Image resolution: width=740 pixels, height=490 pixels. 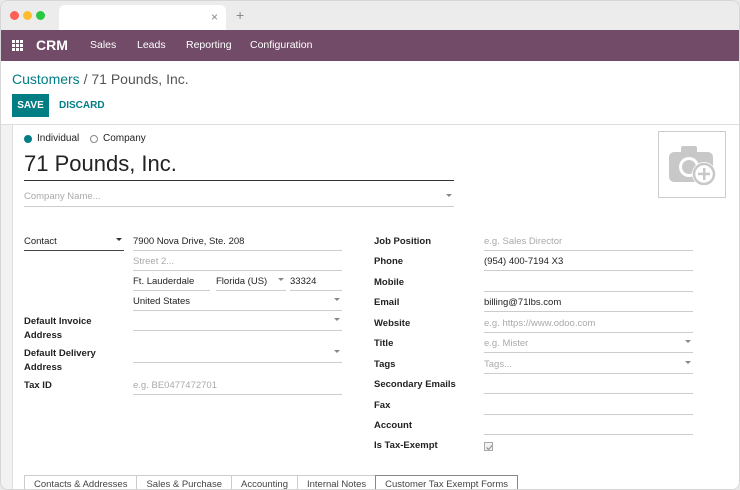 I want to click on radio-company-label: Company, so click(x=124, y=138).